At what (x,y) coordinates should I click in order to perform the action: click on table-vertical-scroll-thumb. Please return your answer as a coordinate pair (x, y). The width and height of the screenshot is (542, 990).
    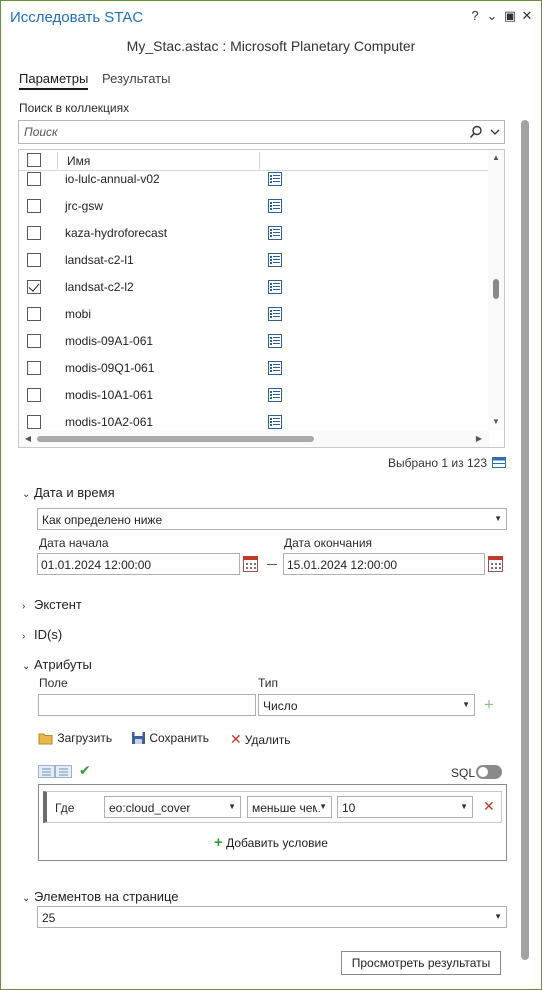
    Looking at the image, I should click on (496, 289).